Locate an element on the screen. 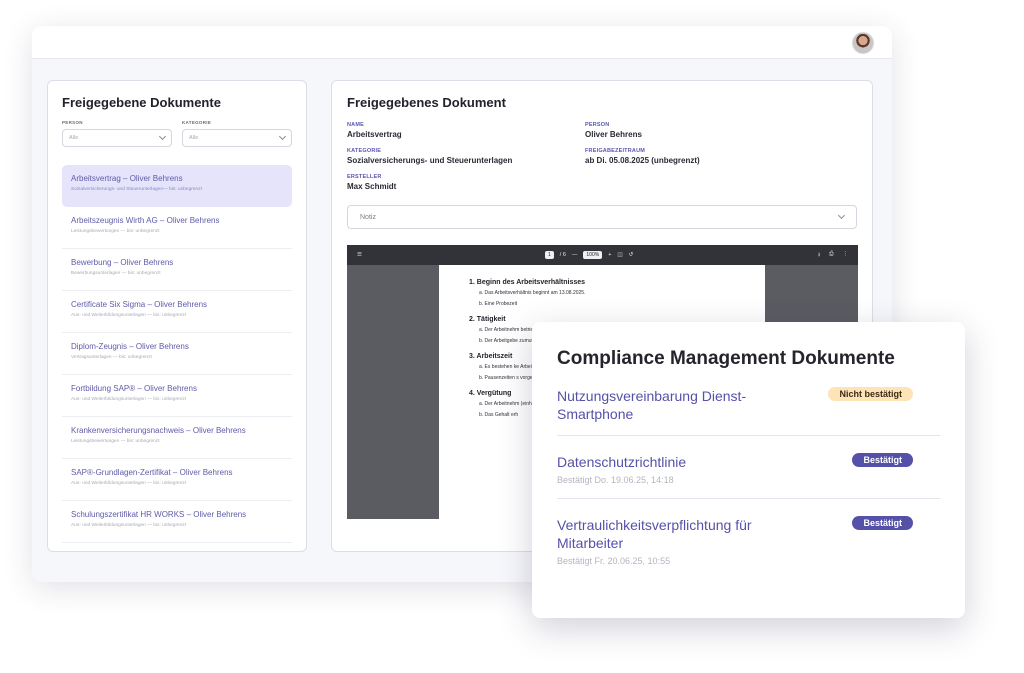  filter-category: KATEGORIE Alle is located at coordinates (237, 133).